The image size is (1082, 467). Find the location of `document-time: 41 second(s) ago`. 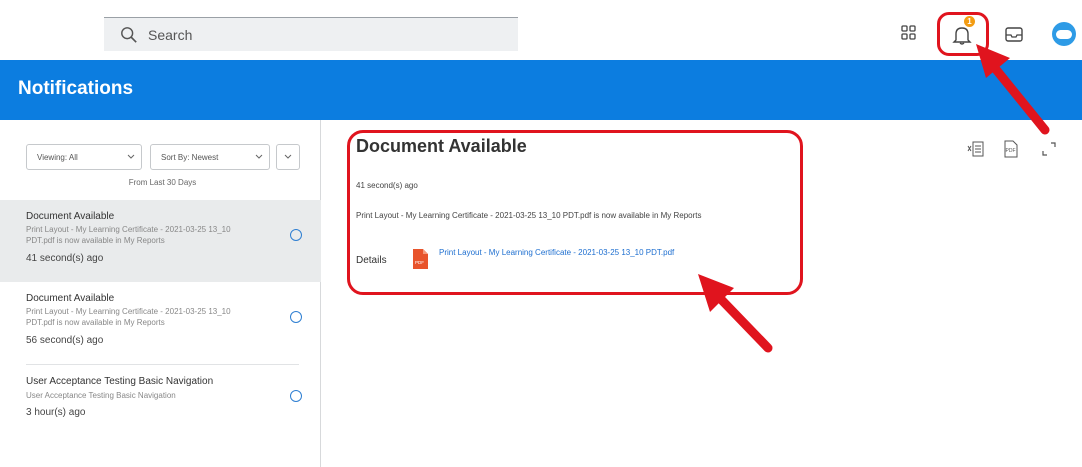

document-time: 41 second(s) ago is located at coordinates (387, 185).